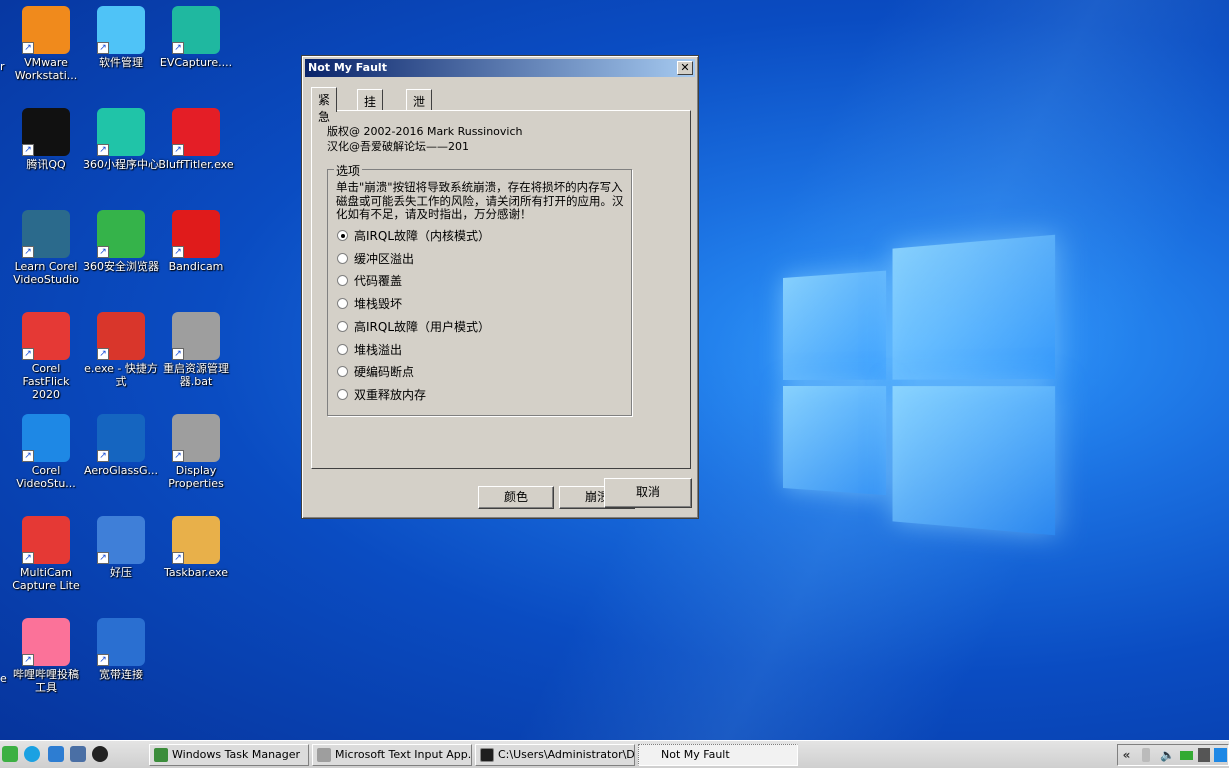 This screenshot has height=768, width=1229. I want to click on desktop-icon-item: ↗ 软件管理, so click(121, 37).